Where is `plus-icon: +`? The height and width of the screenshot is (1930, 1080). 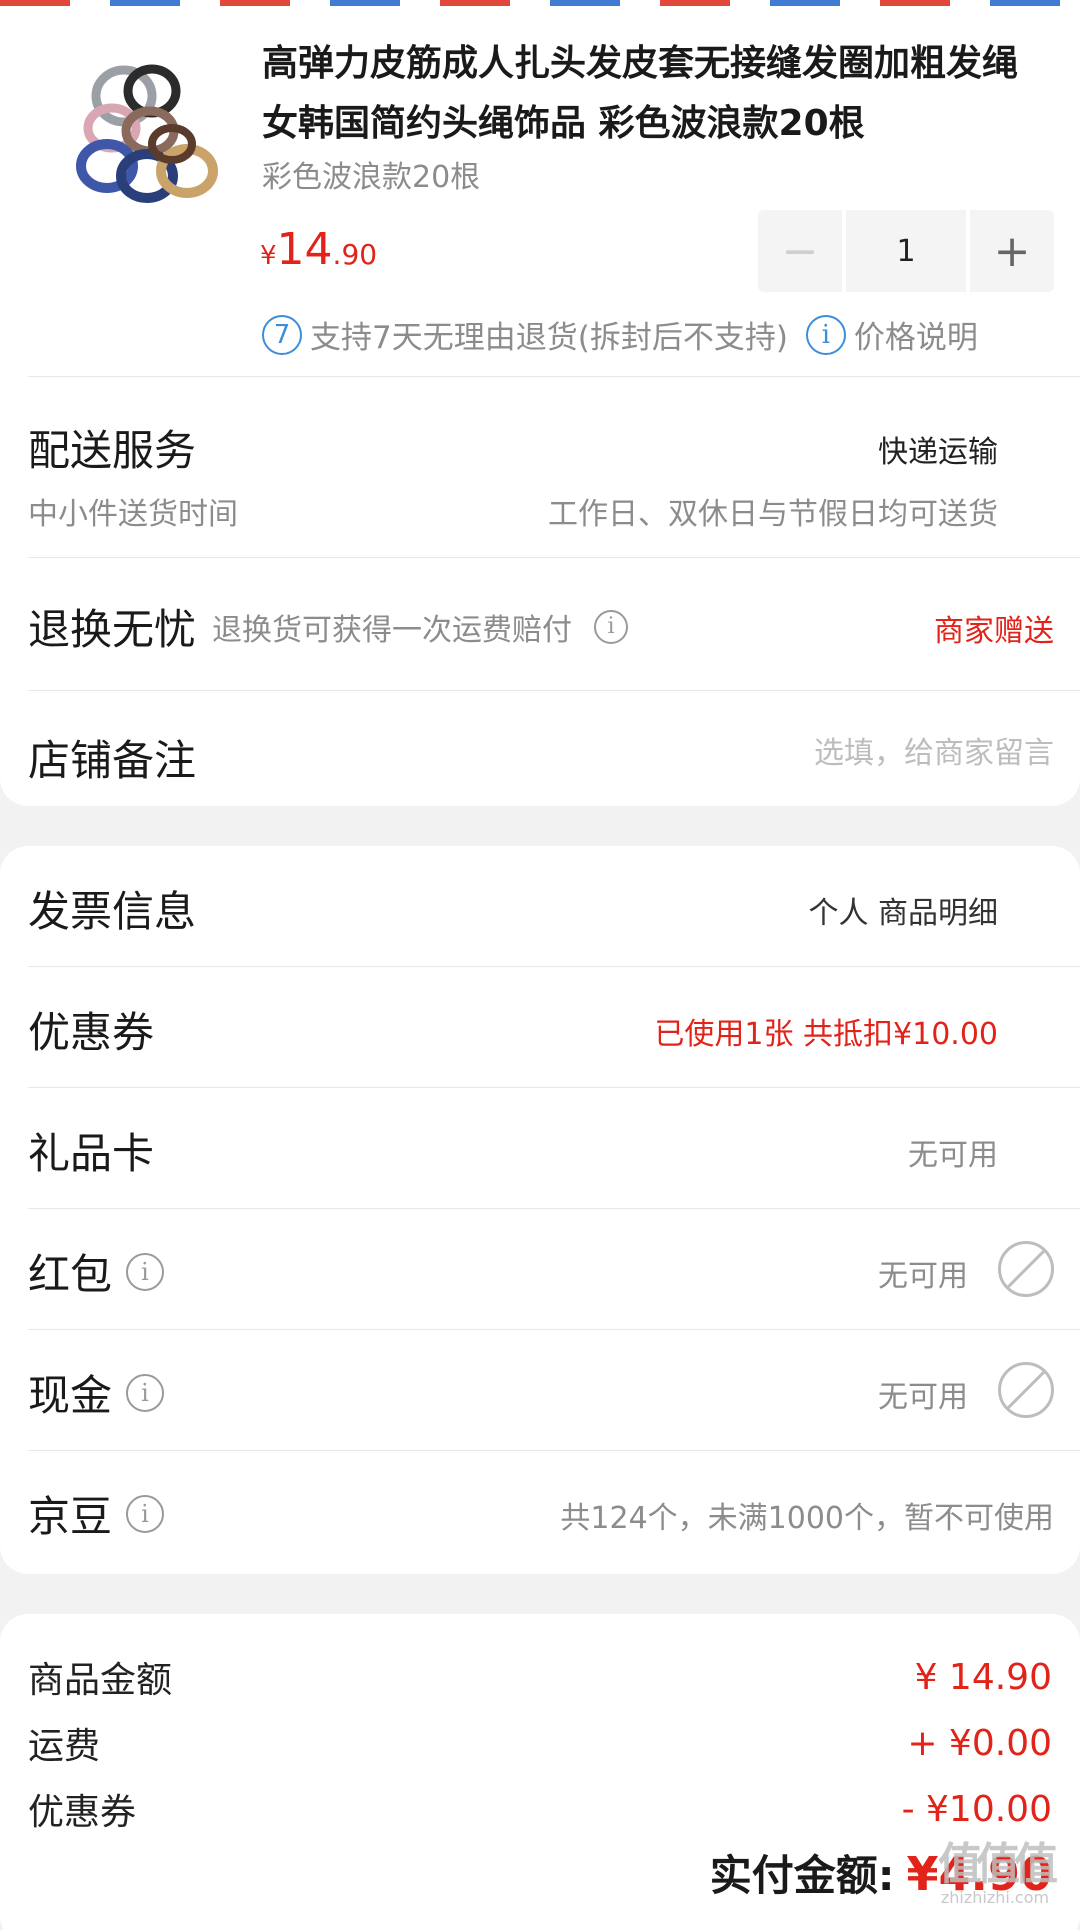
plus-icon: + is located at coordinates (1012, 251).